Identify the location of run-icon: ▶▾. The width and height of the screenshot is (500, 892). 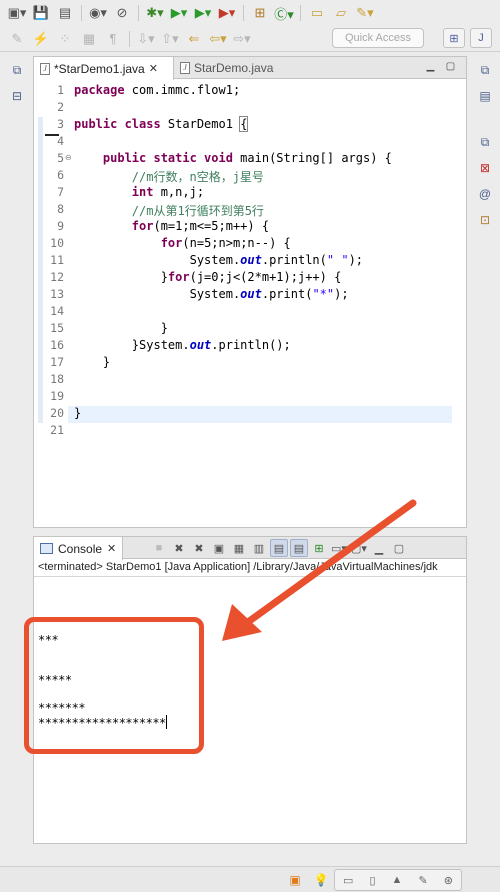
(179, 13).